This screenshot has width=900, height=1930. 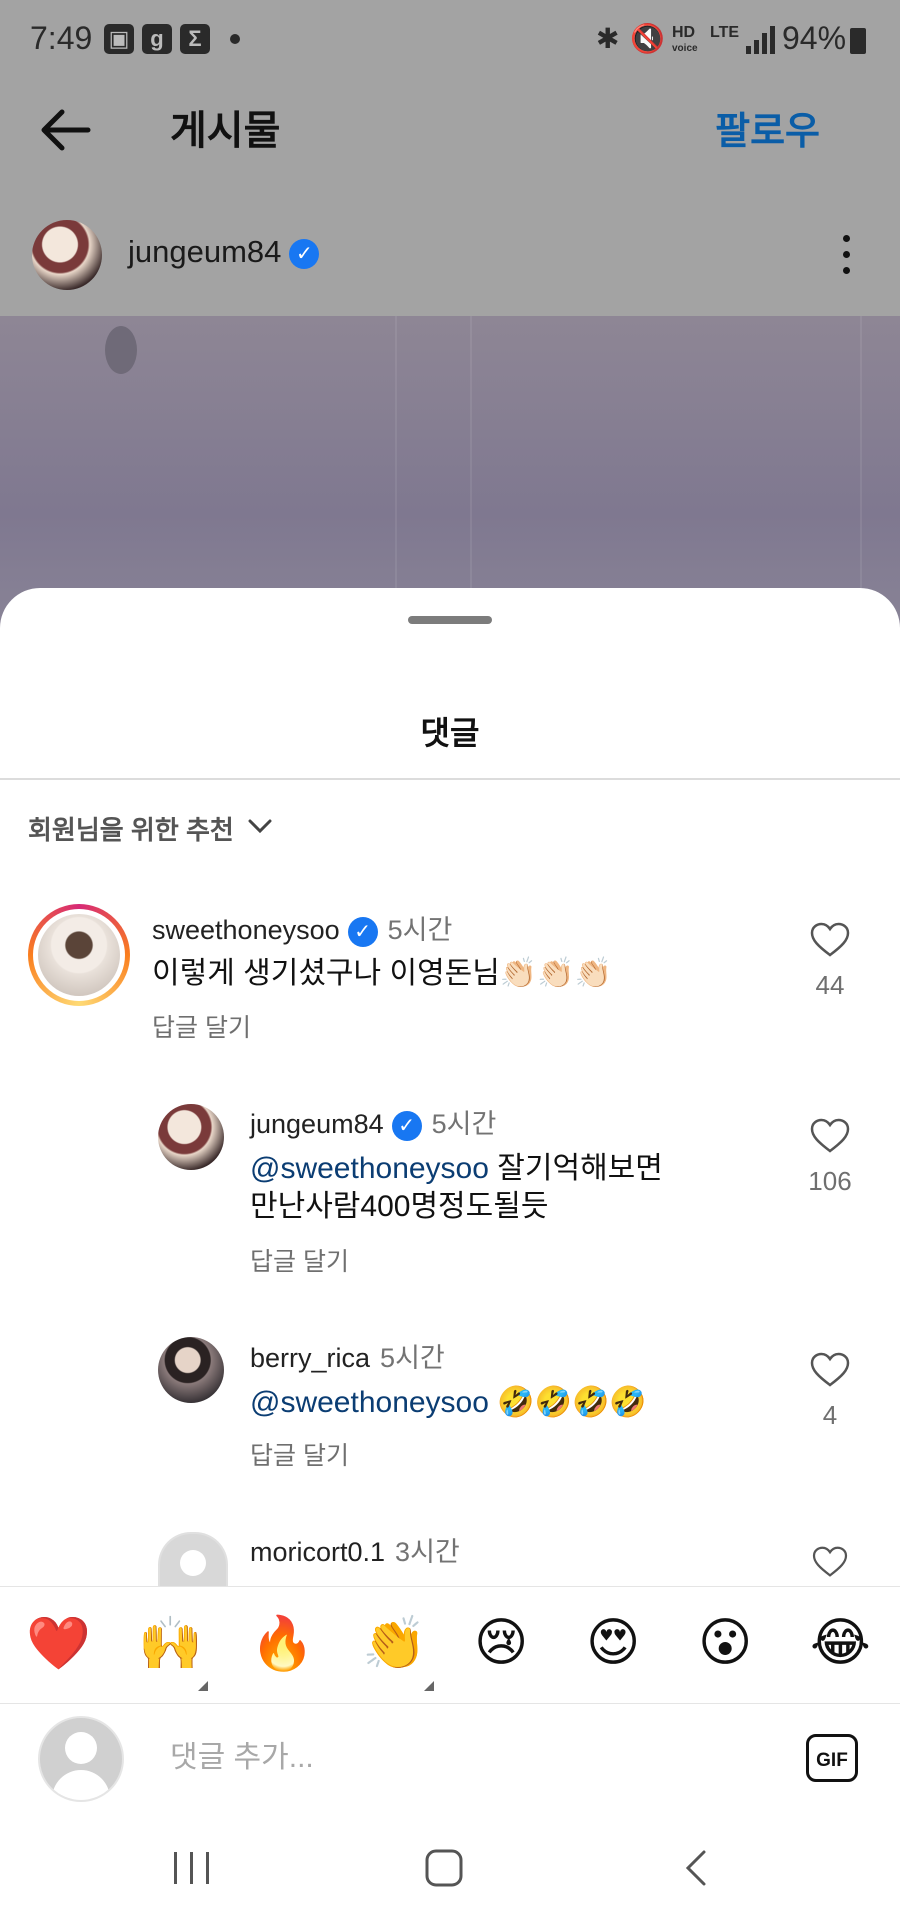 What do you see at coordinates (450, 779) in the screenshot?
I see `divider` at bounding box center [450, 779].